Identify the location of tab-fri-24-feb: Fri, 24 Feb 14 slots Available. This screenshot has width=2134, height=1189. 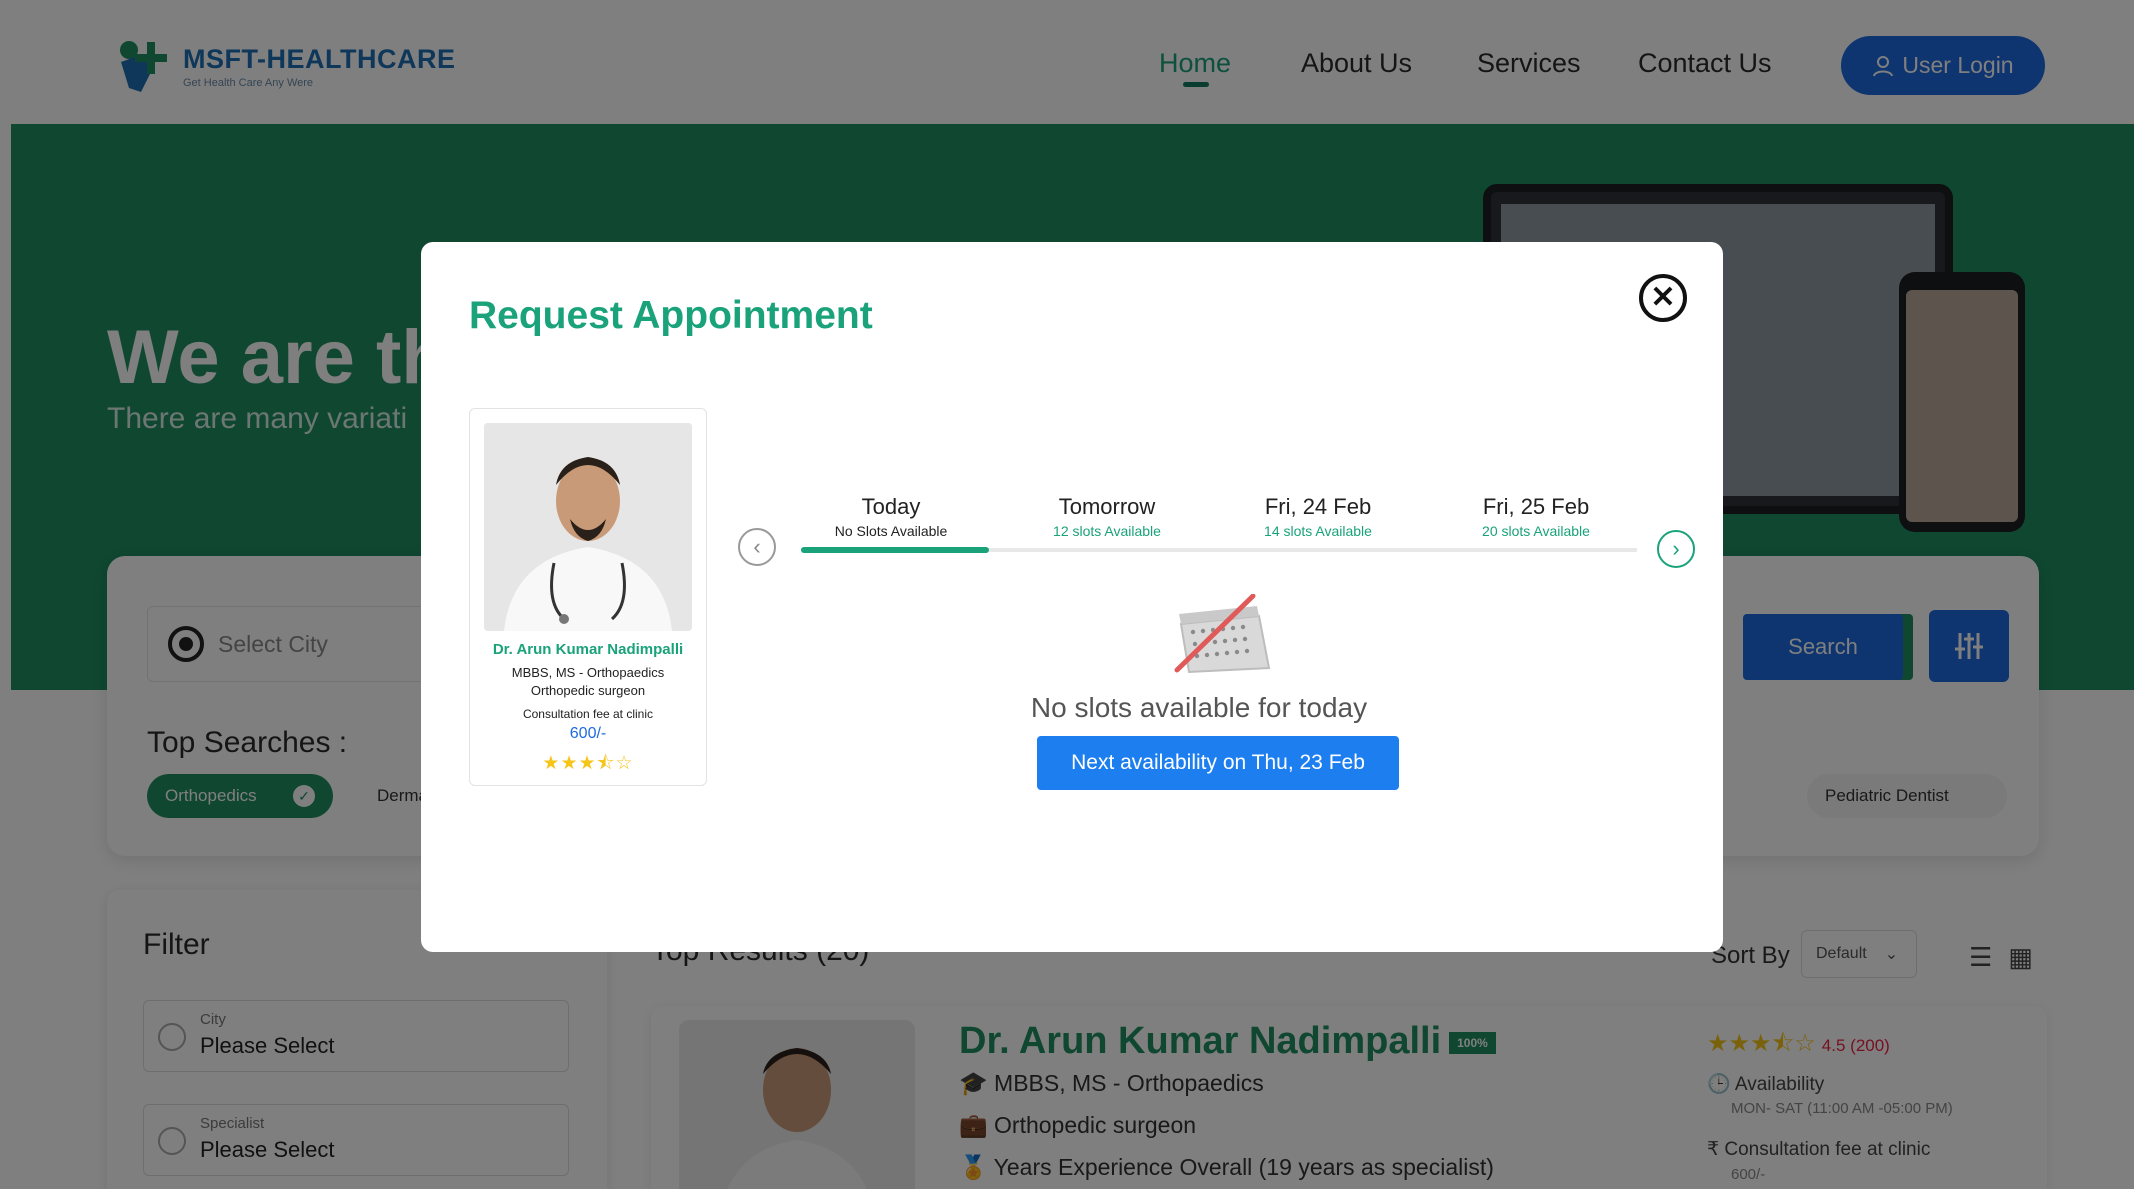
(1318, 516).